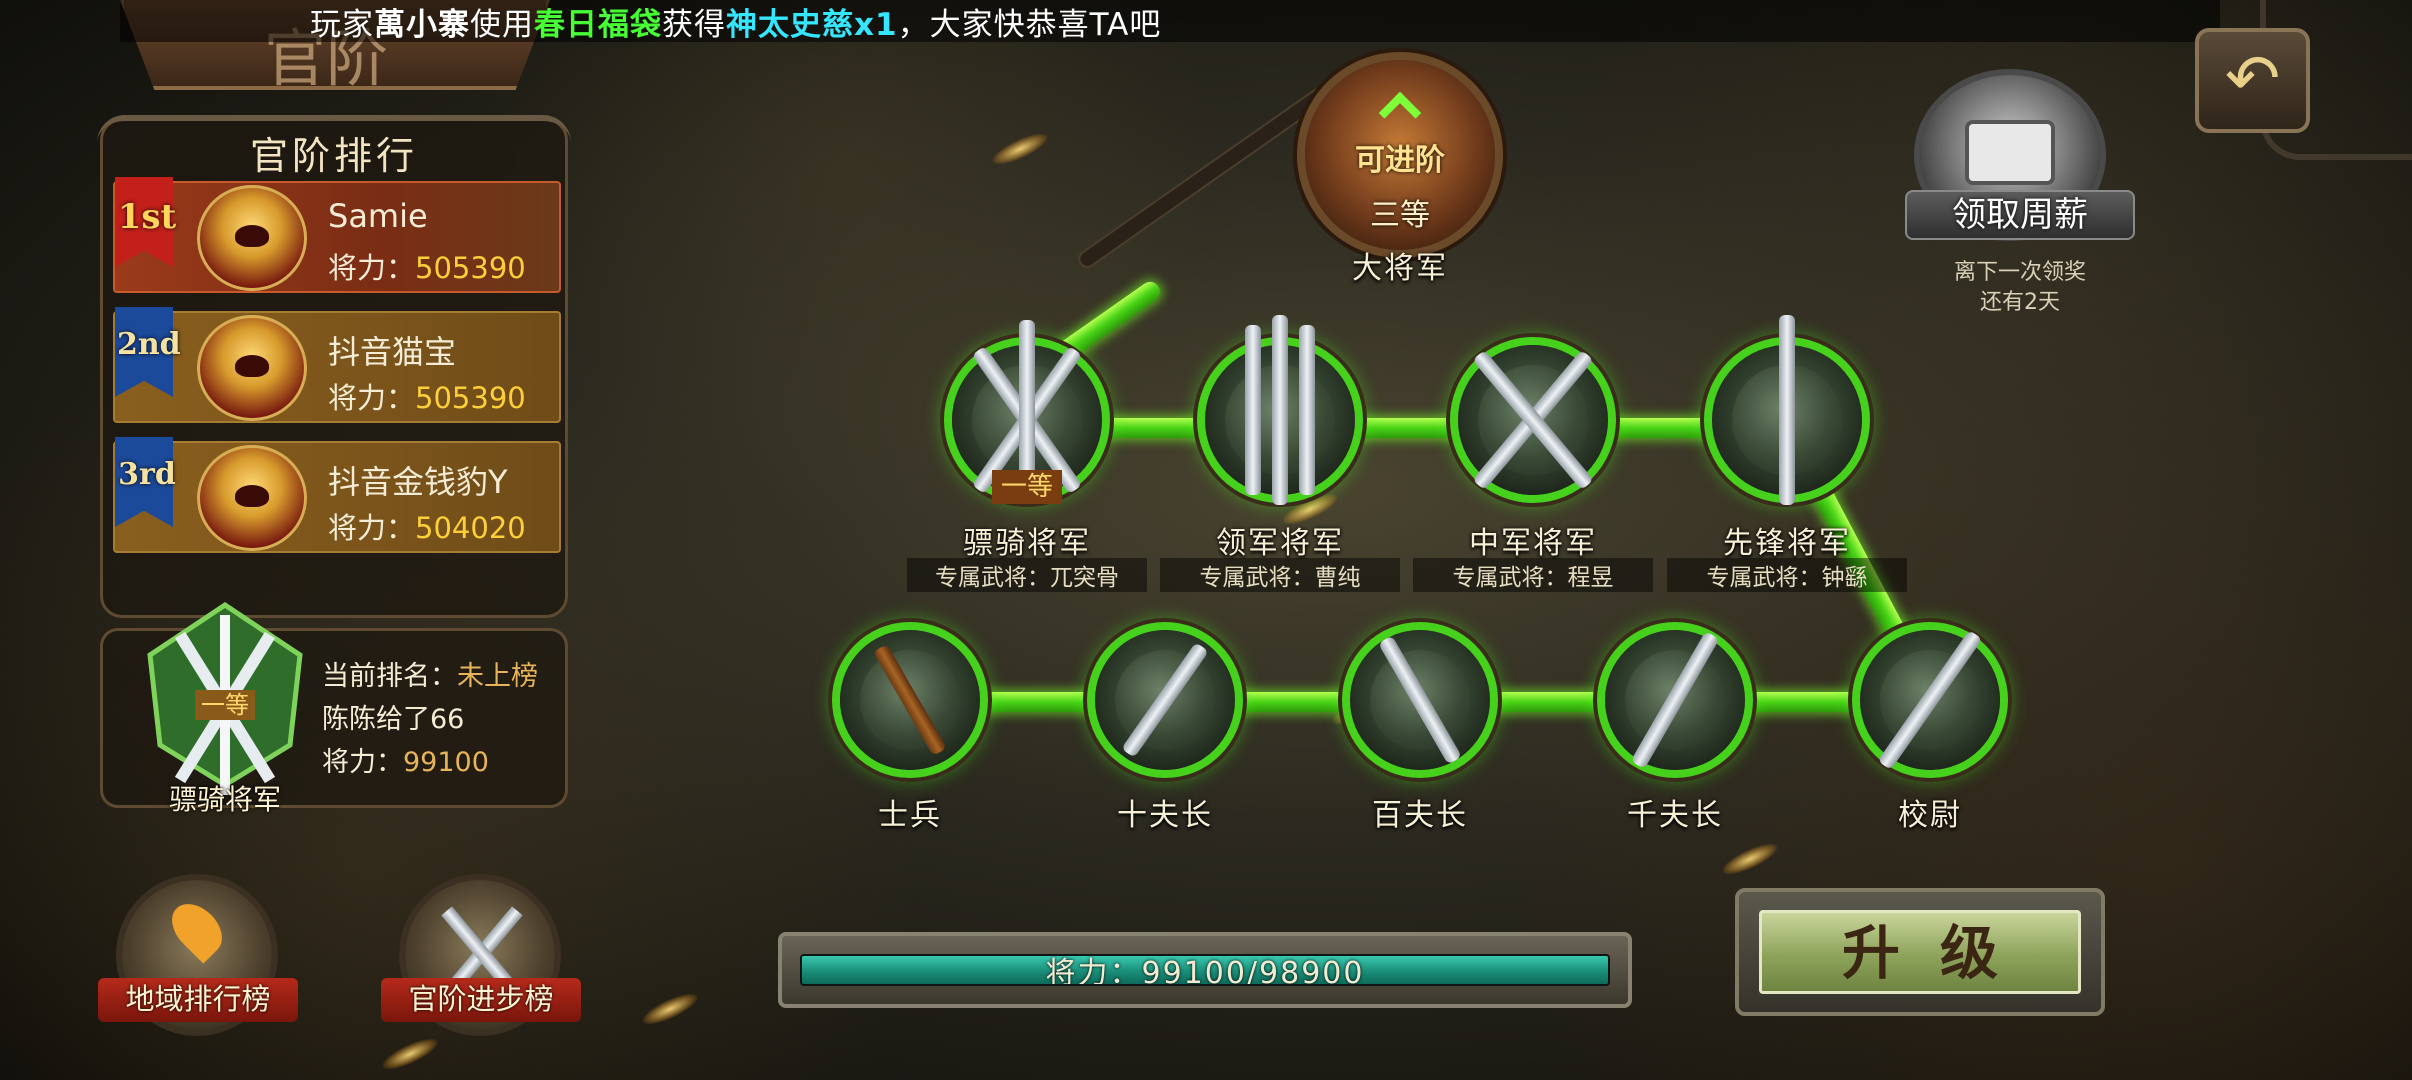 The height and width of the screenshot is (1080, 2412). I want to click on rank-name: 校尉, so click(1930, 815).